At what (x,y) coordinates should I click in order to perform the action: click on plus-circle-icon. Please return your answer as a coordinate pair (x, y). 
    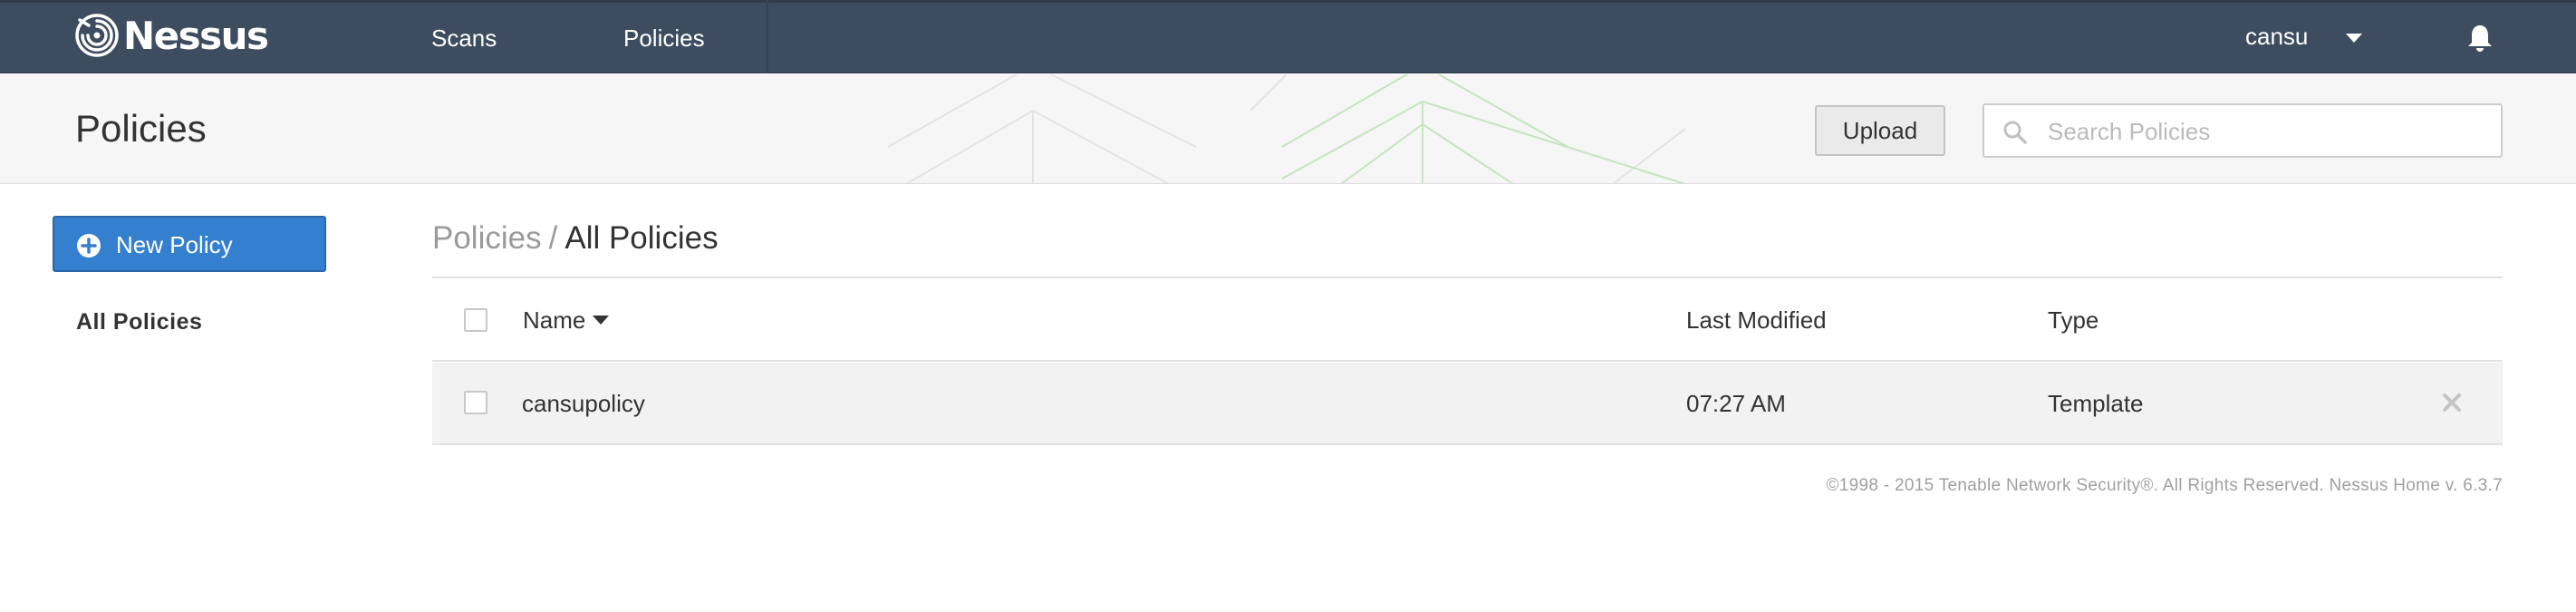
    Looking at the image, I should click on (89, 246).